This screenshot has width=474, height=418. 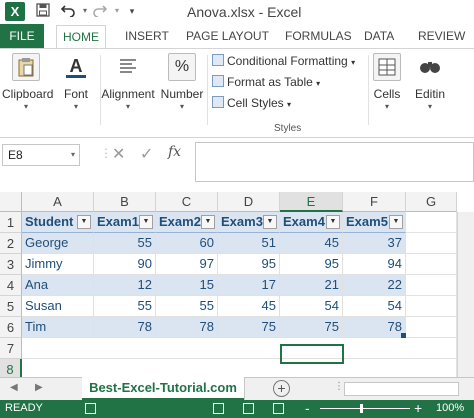 I want to click on alignment-group: Alignment ▾, so click(x=128, y=82).